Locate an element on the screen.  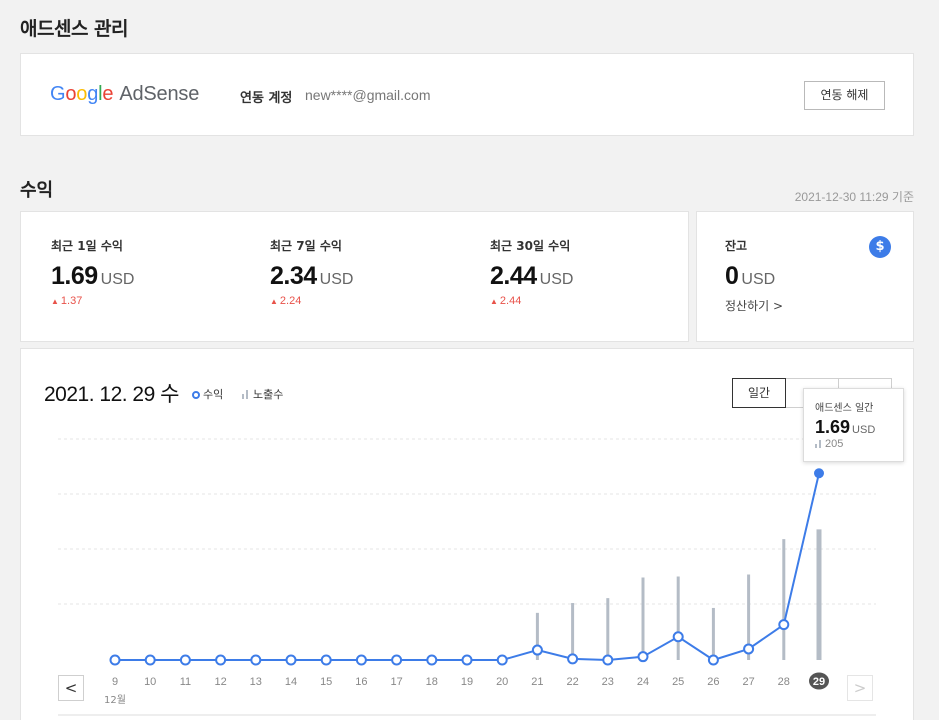
tooltip-value: 1.69 is located at coordinates (833, 427).